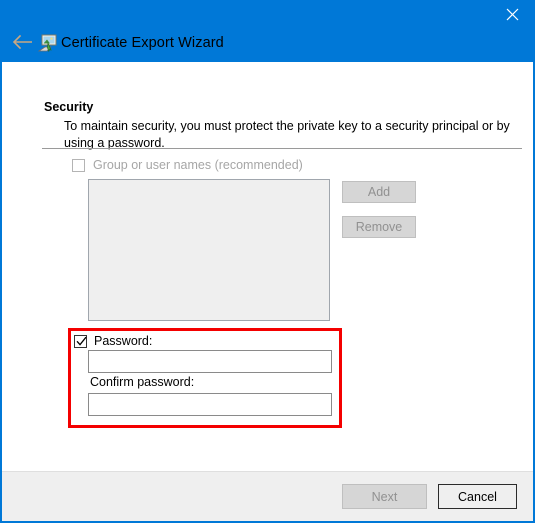  I want to click on group-names-listbox, so click(209, 250).